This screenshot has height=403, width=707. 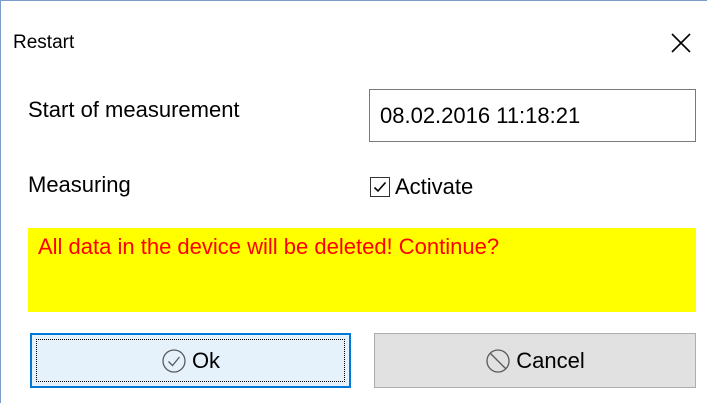 What do you see at coordinates (434, 186) in the screenshot?
I see `activate-label: Activate` at bounding box center [434, 186].